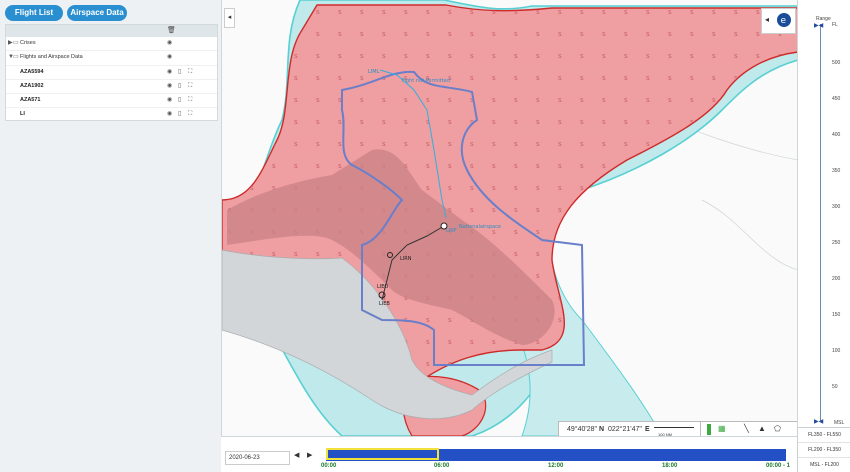 The width and height of the screenshot is (850, 472). Describe the element at coordinates (309, 455) in the screenshot. I see `next-day-icon: ▶` at that location.